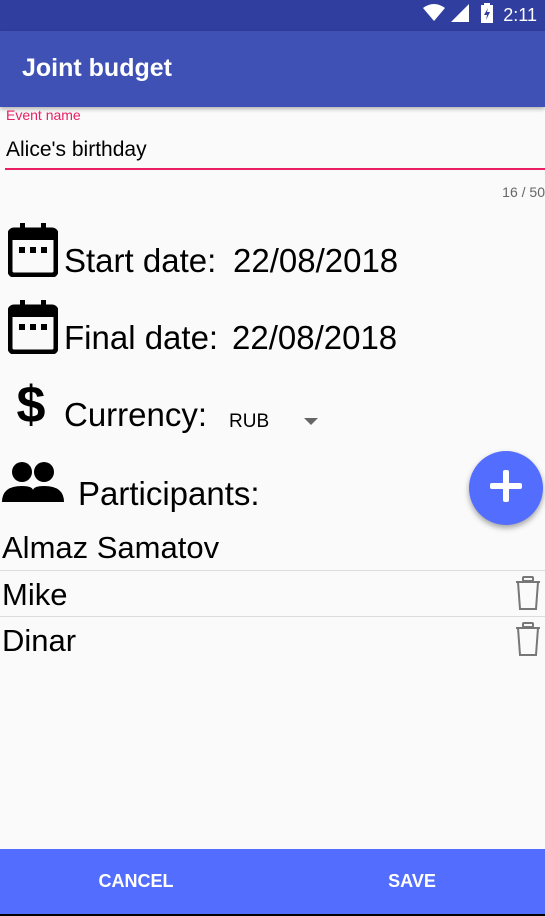 This screenshot has height=916, width=545. I want to click on dollar-icon: $, so click(31, 406).